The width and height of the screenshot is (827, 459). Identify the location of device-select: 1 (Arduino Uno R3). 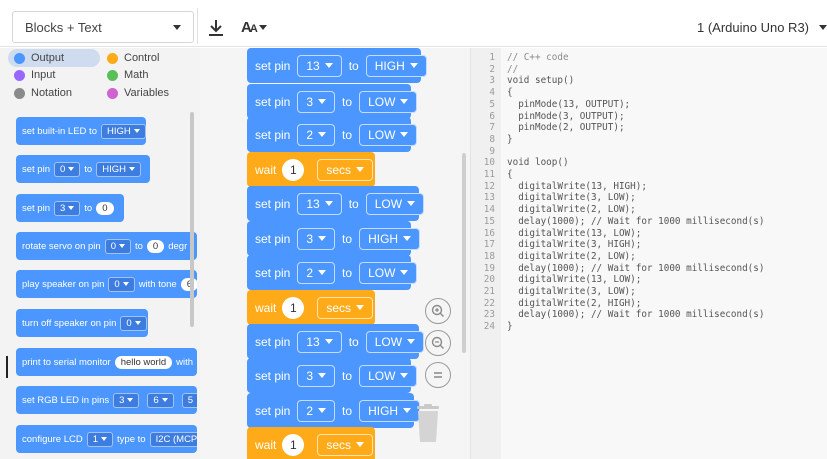
(762, 27).